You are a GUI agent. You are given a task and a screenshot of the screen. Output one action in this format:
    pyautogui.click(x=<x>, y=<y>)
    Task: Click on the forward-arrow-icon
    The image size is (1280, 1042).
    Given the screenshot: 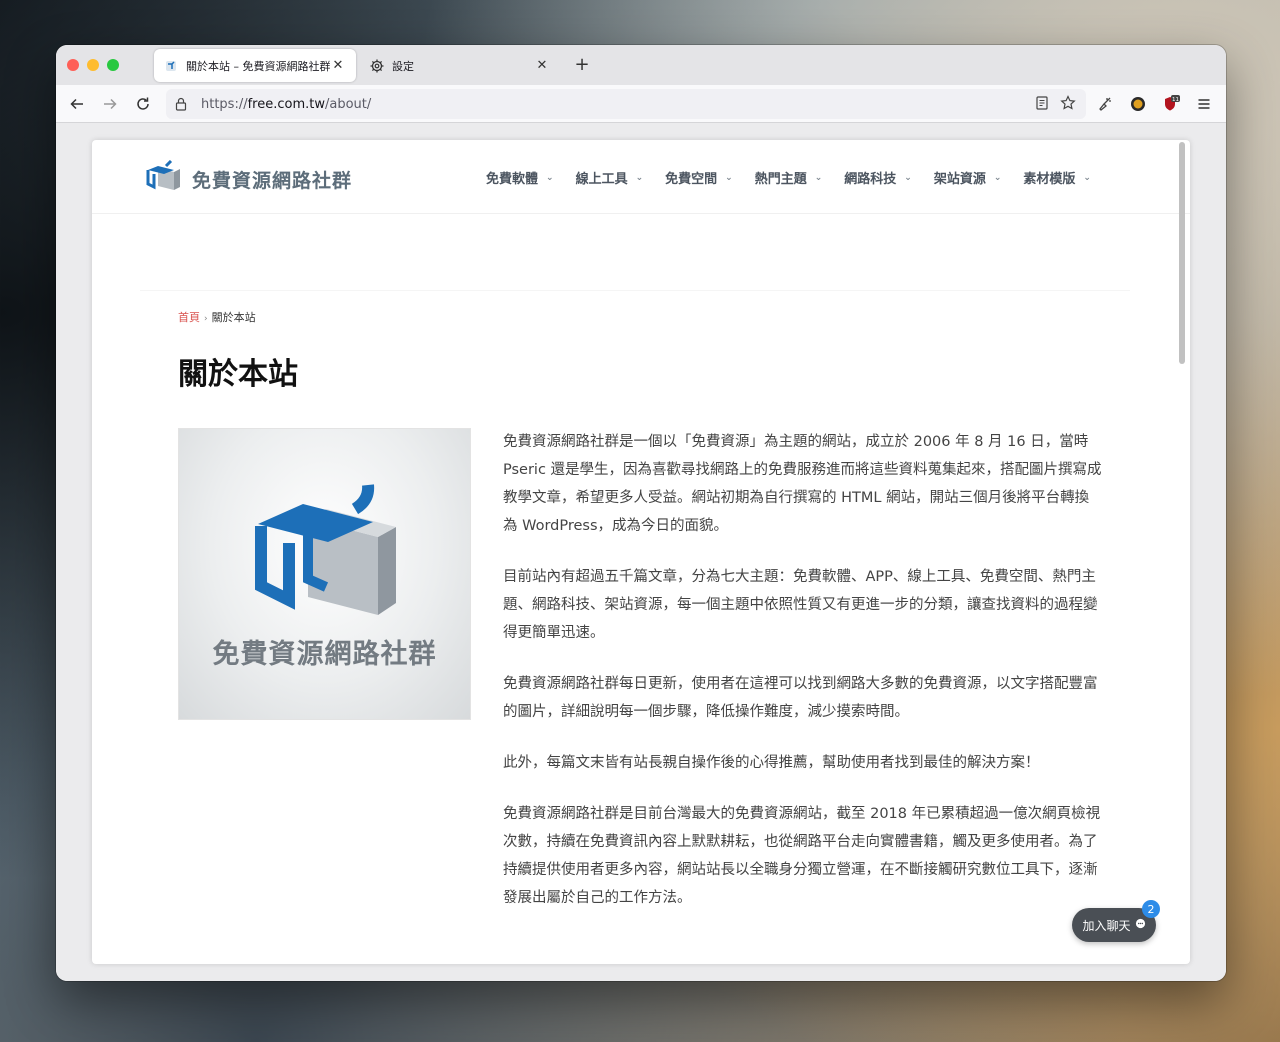 What is the action you would take?
    pyautogui.click(x=110, y=104)
    